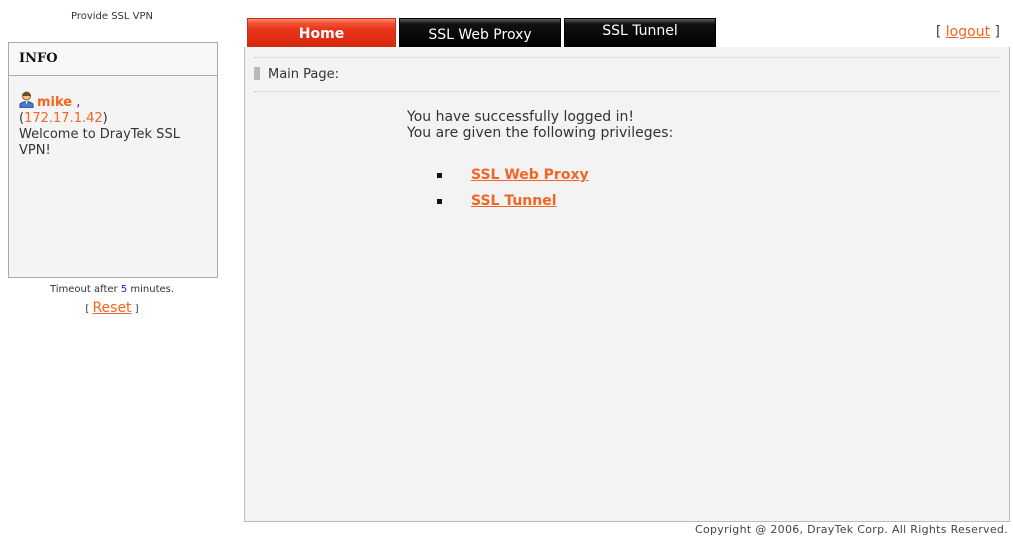  Describe the element at coordinates (112, 16) in the screenshot. I see `brand-tagline: Provide SSL VPN` at that location.